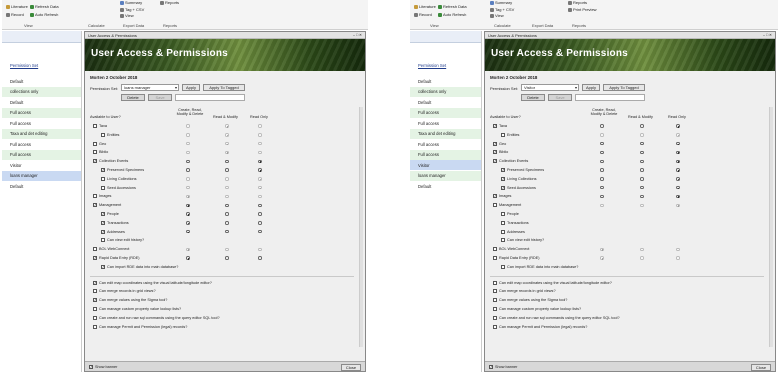 Image resolution: width=780 pixels, height=376 pixels. I want to click on vertical-scrollbar, so click(361, 227).